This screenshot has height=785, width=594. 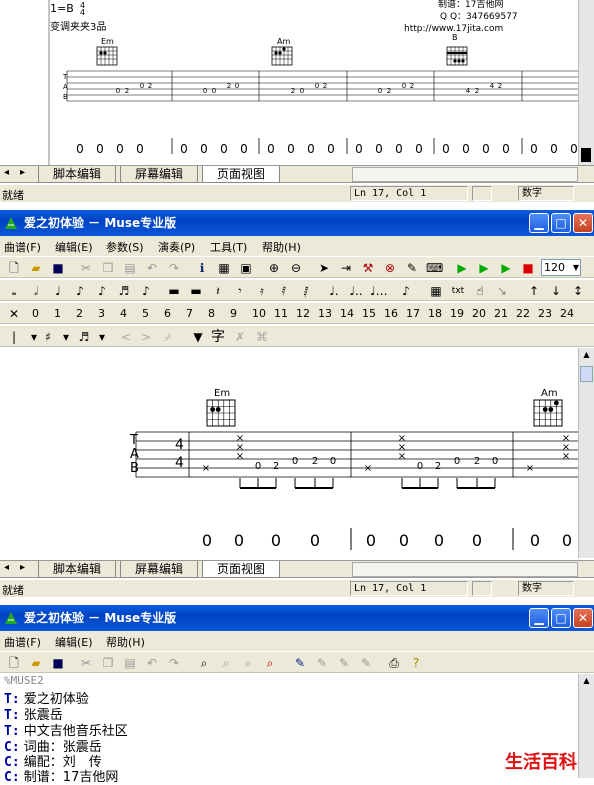 What do you see at coordinates (240, 337) in the screenshot?
I see `chord-tool-icon: ✗` at bounding box center [240, 337].